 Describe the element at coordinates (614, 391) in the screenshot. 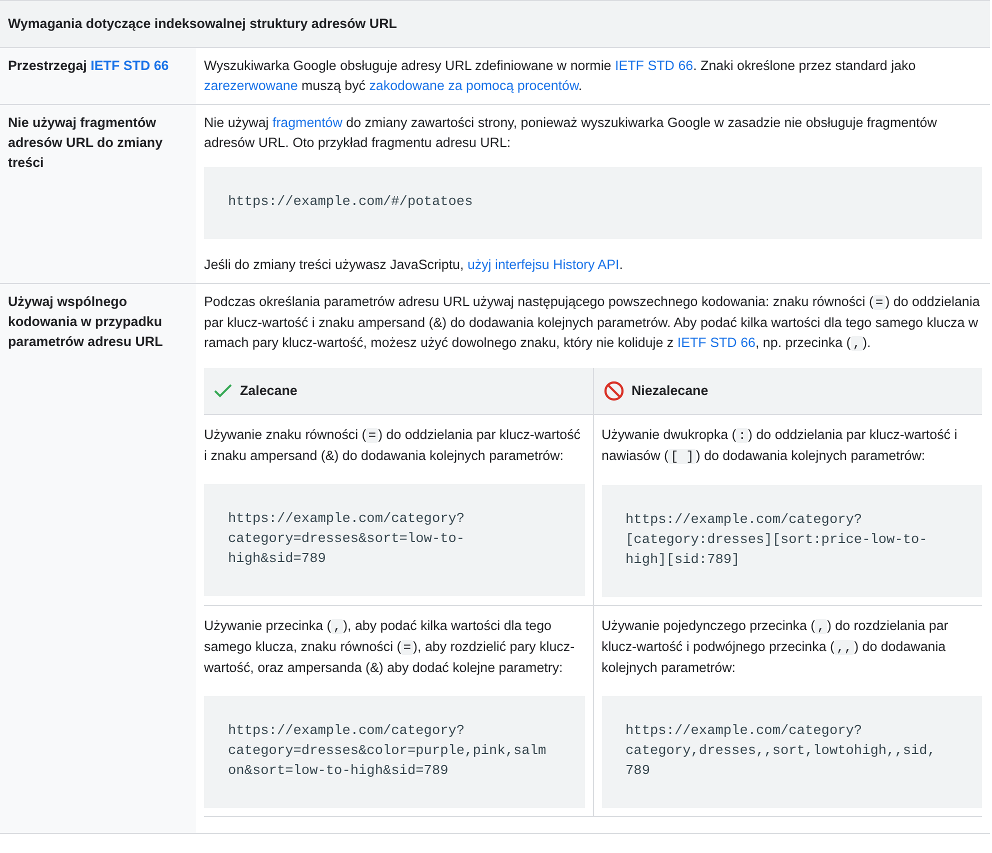

I see `prohibited-icon` at that location.